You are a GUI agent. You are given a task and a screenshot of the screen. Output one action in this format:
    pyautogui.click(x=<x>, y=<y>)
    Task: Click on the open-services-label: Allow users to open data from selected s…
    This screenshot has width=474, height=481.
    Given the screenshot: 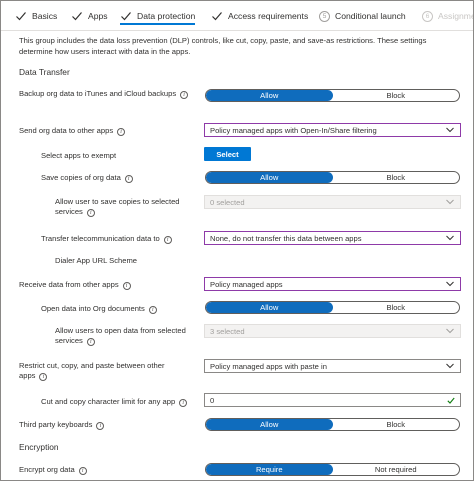 What is the action you would take?
    pyautogui.click(x=125, y=336)
    